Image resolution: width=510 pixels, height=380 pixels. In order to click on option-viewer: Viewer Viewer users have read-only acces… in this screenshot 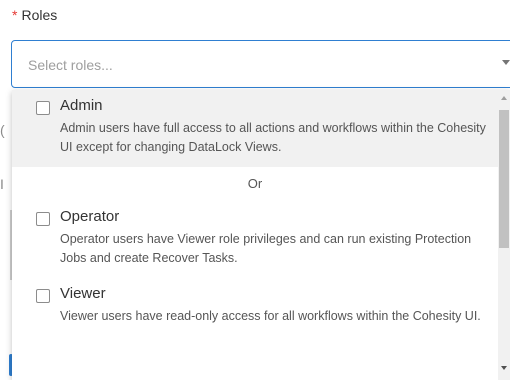, I will do `click(255, 307)`.